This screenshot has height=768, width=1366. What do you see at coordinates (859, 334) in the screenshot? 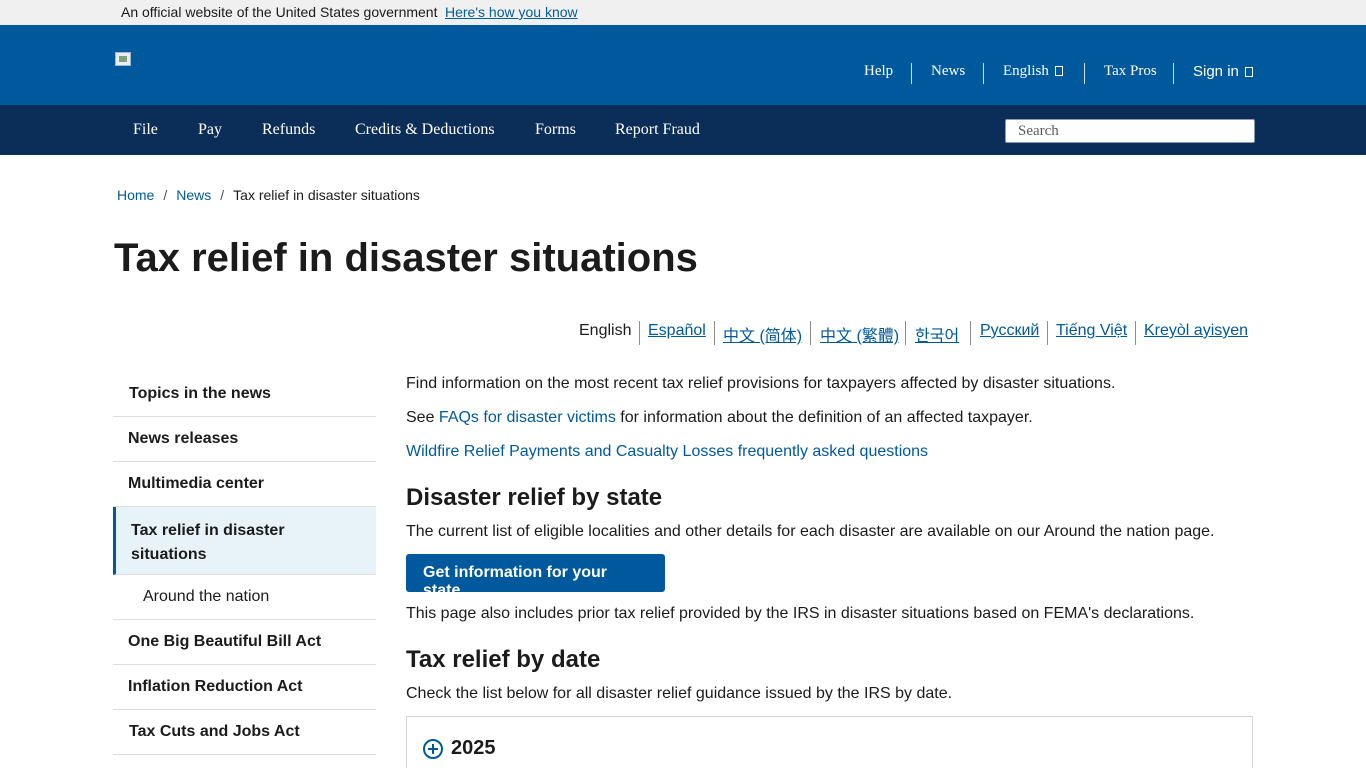
I see `lang-link-chinese-traditional: 中文 (繁體)` at bounding box center [859, 334].